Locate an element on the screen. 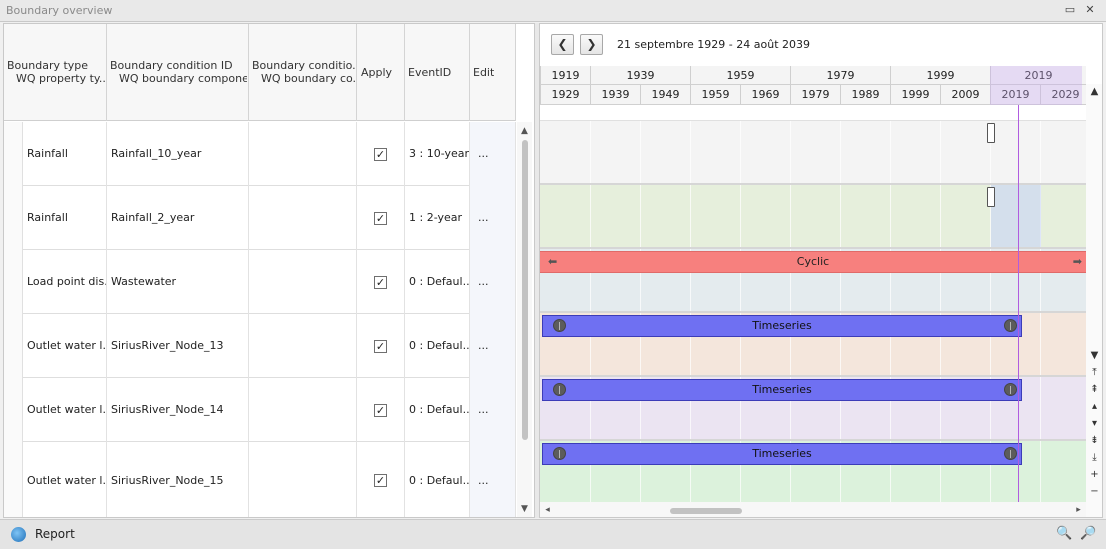 Image resolution: width=1106 pixels, height=549 pixels. minor-tick-label: 1969 is located at coordinates (765, 94).